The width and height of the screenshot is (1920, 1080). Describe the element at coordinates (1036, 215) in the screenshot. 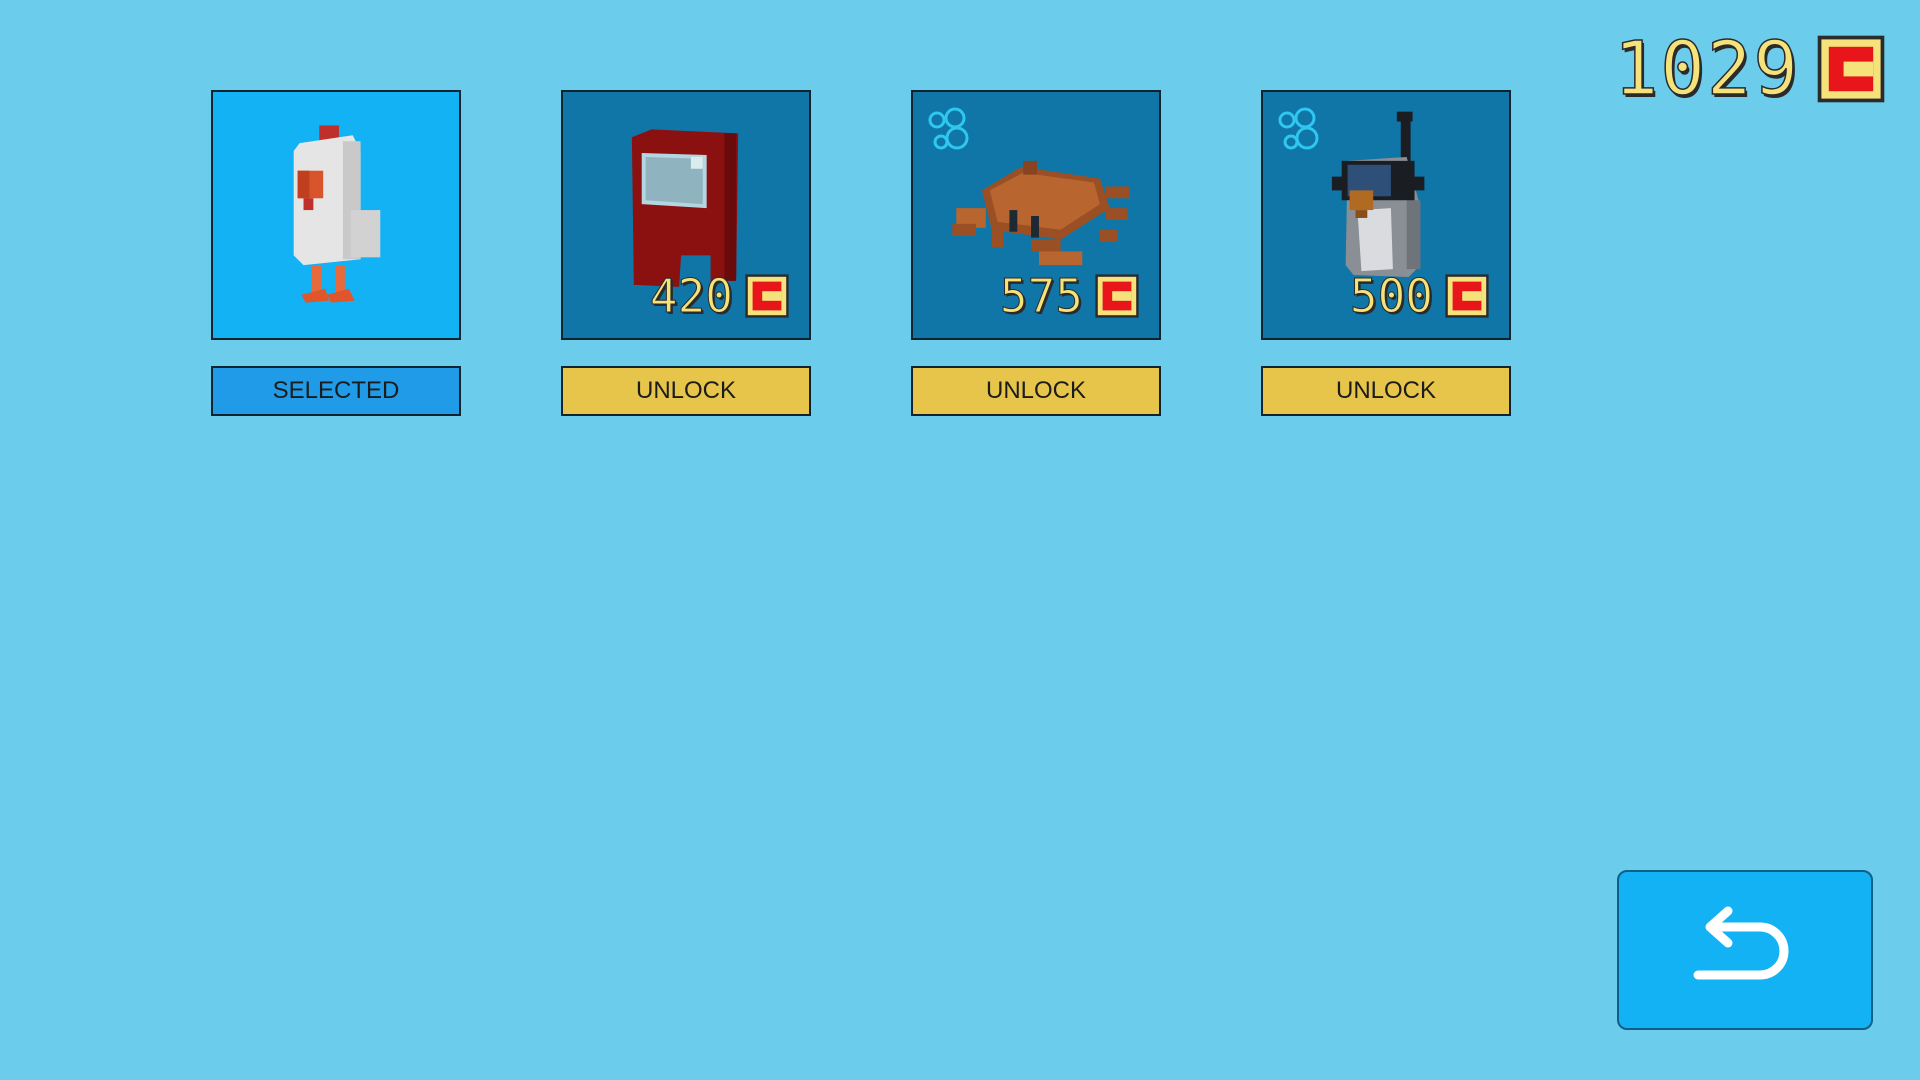

I see `character-preview-crab: 575` at that location.